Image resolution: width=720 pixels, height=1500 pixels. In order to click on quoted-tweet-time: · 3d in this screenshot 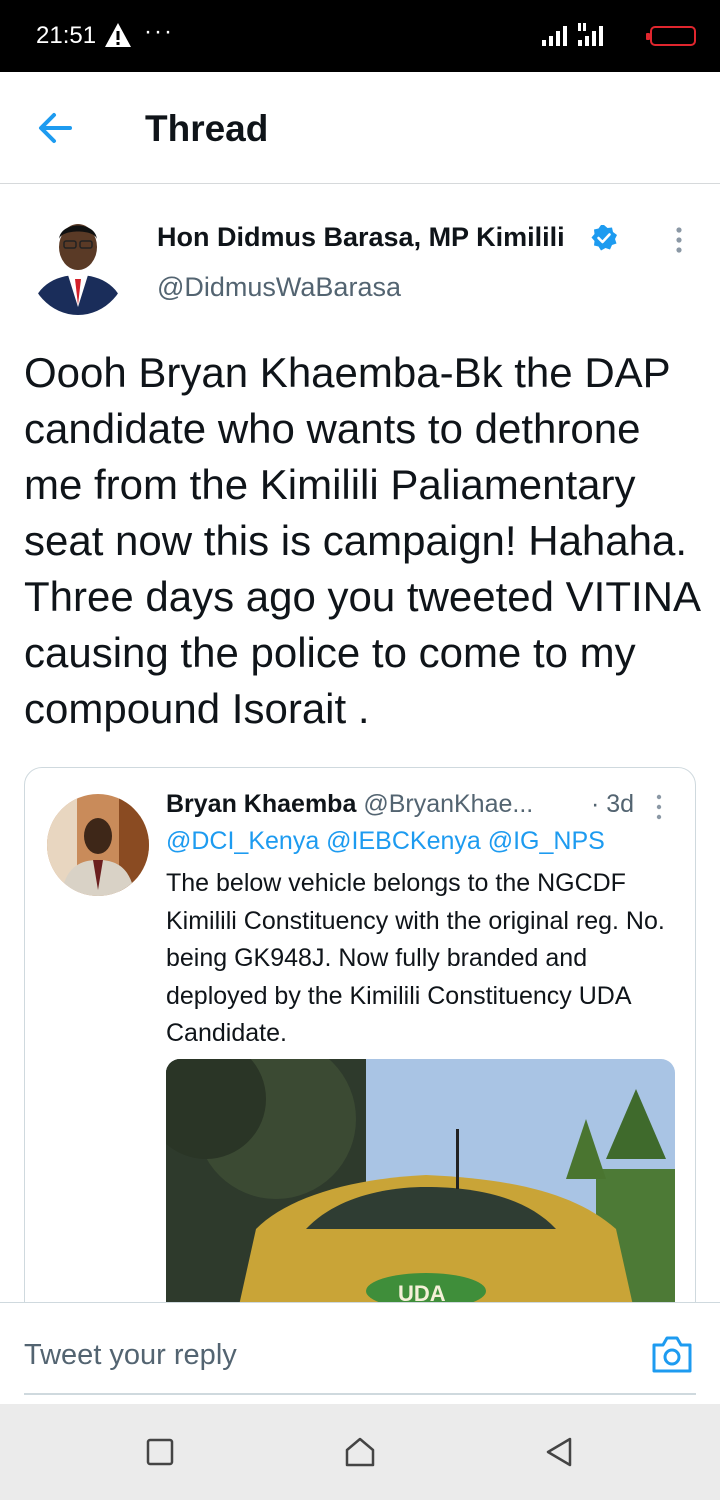, I will do `click(613, 804)`.